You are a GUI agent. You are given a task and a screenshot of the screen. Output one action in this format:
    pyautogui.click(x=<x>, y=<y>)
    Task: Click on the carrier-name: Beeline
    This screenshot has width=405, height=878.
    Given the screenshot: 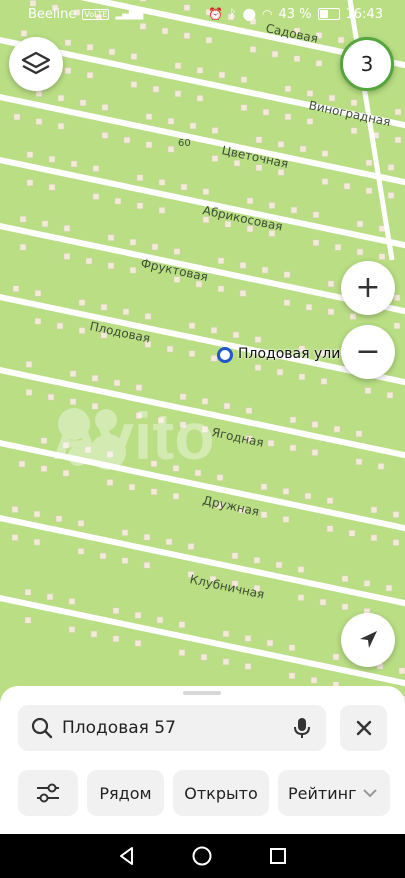 What is the action you would take?
    pyautogui.click(x=52, y=14)
    